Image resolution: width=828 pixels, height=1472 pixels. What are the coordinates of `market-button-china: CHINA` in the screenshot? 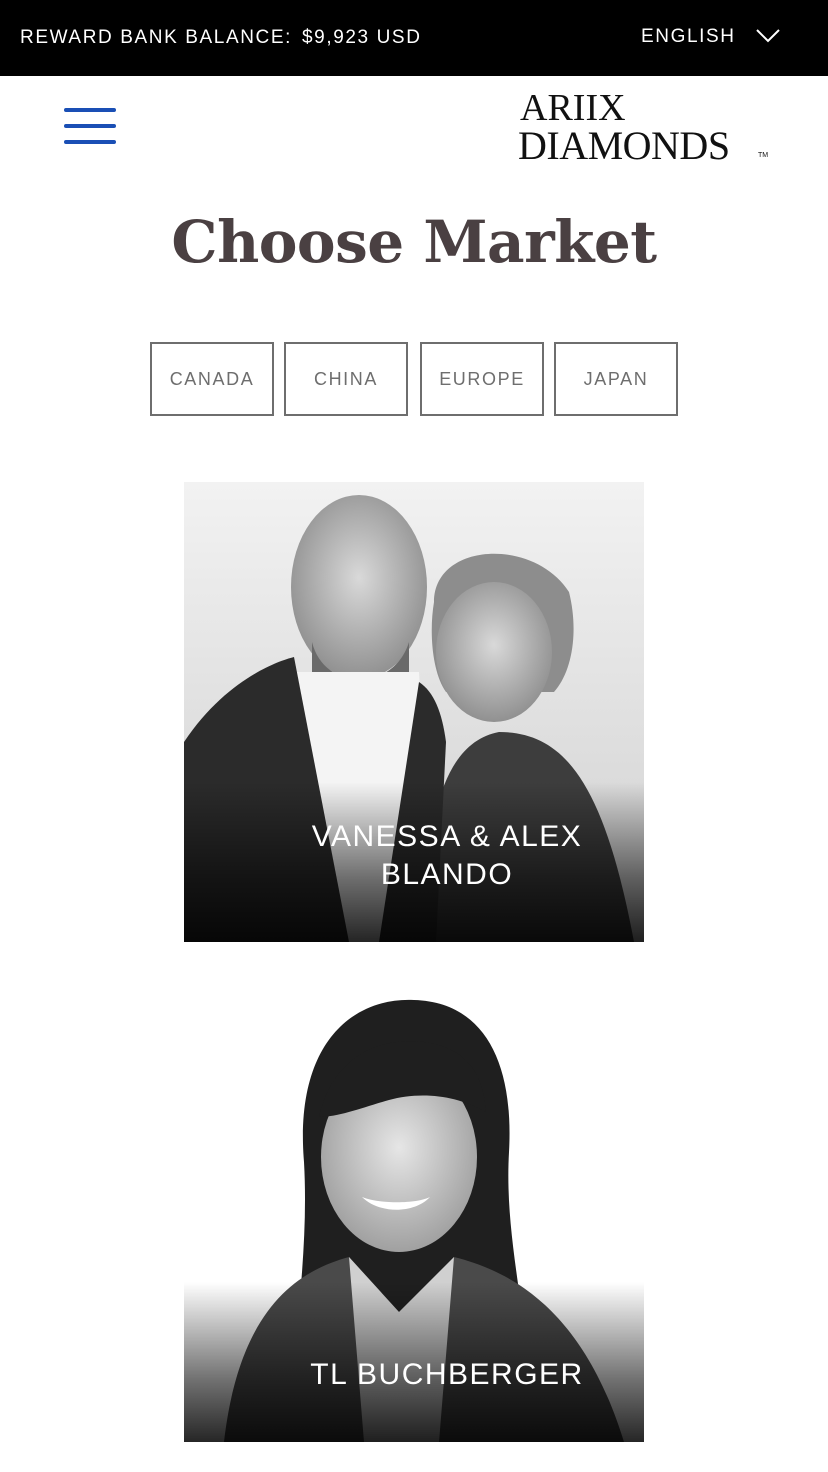 It's located at (346, 379).